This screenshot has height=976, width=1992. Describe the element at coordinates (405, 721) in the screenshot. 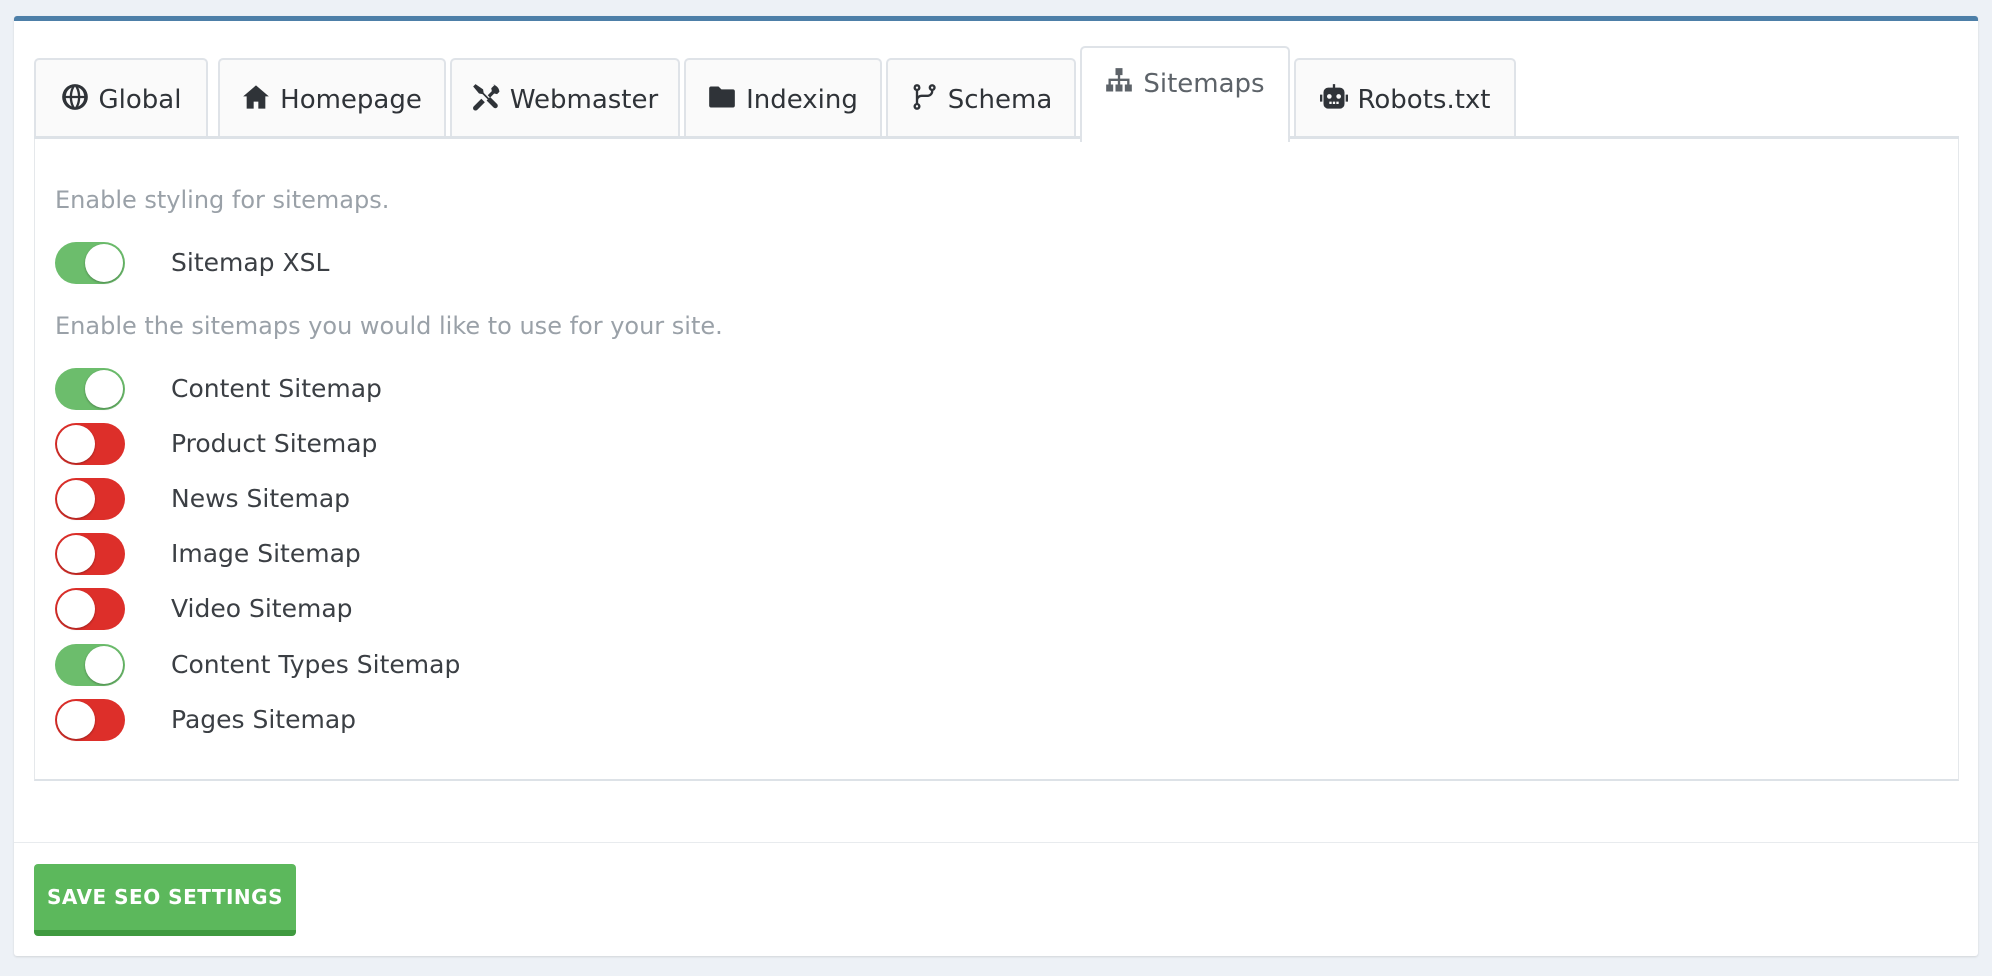

I see `pages-sitemap-row: Pages Sitemap` at that location.